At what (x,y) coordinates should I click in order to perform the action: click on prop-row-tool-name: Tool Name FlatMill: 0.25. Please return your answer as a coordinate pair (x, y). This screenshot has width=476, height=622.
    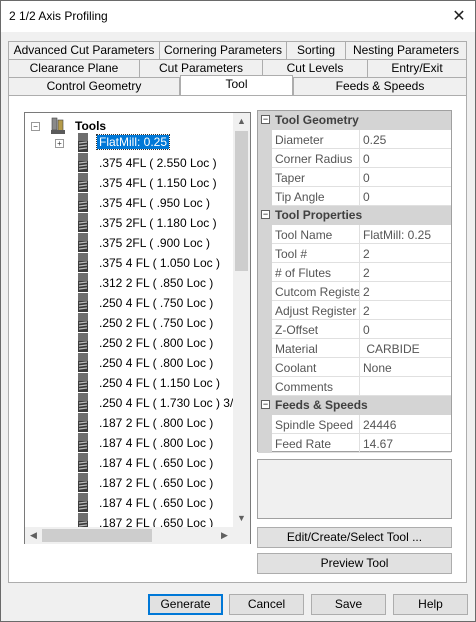
    Looking at the image, I should click on (354, 234).